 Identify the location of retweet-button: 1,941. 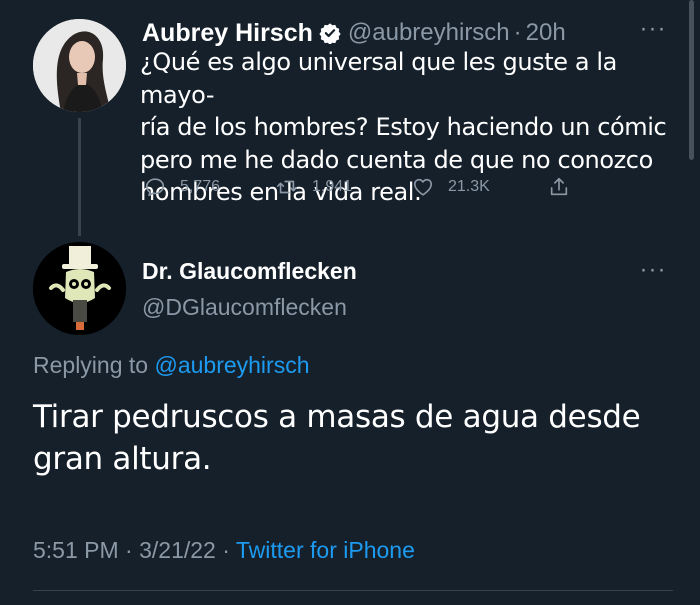
(314, 187).